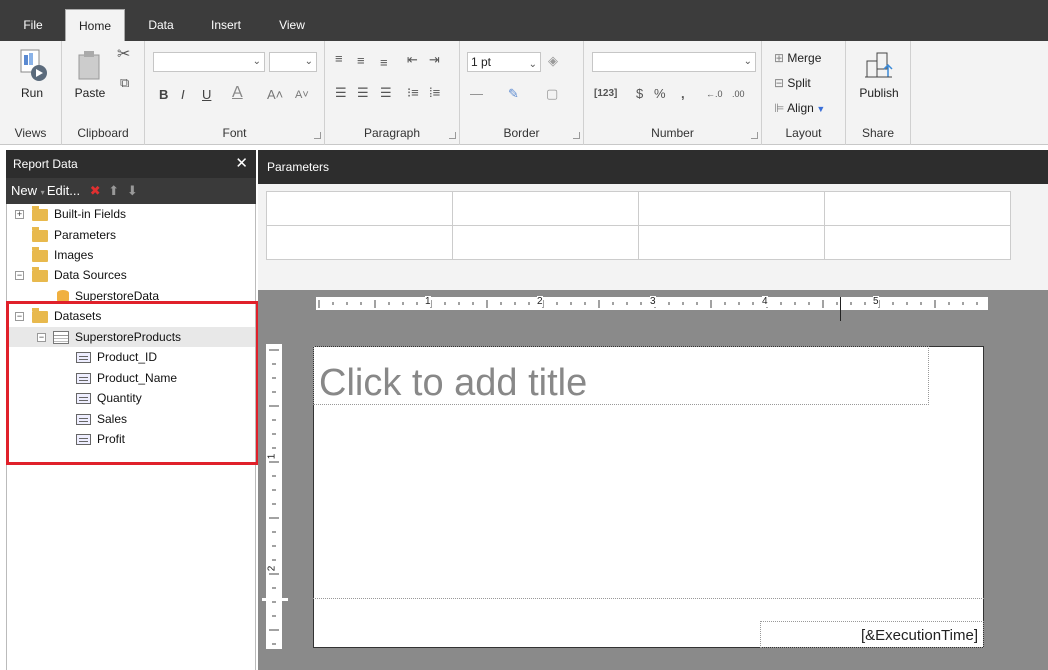  Describe the element at coordinates (522, 93) in the screenshot. I see `group-border: 1 pt ⌄ ◈ — ✎ ▢ Border` at that location.